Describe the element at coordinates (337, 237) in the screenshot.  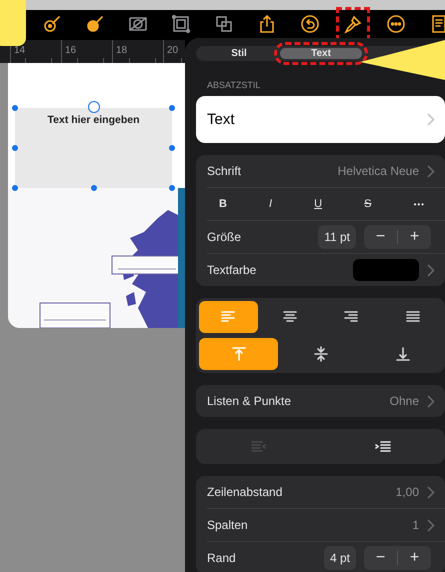
I see `value-field: 11 pt` at that location.